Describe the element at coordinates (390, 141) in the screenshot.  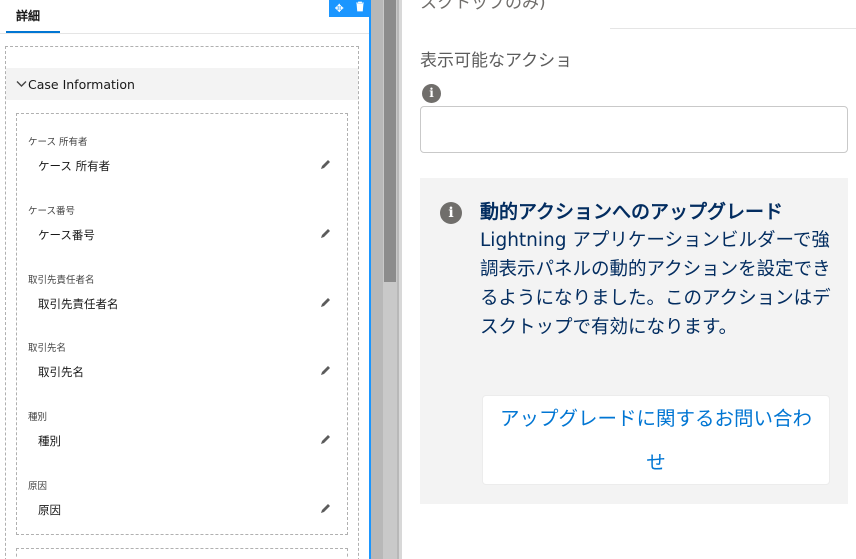
I see `scrollbar-thumb` at that location.